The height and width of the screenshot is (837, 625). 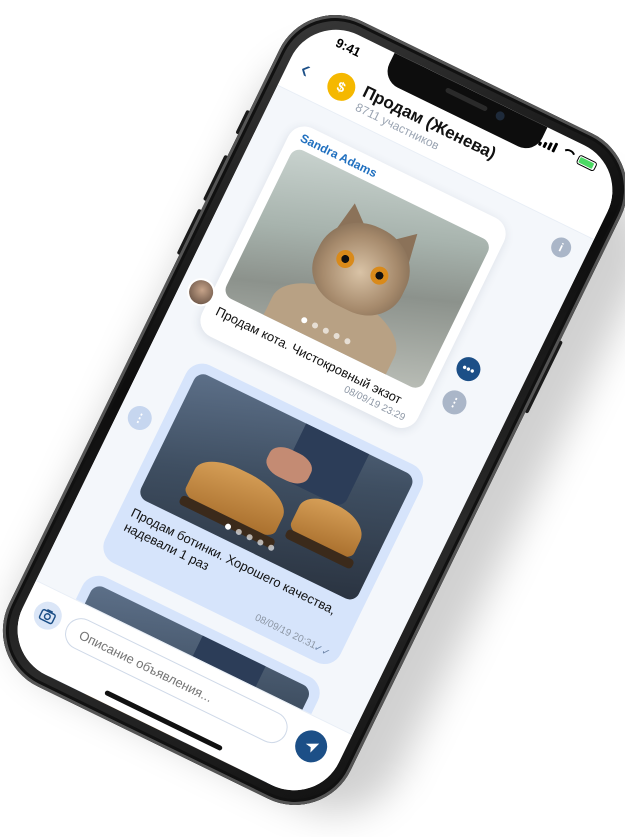 What do you see at coordinates (548, 144) in the screenshot?
I see `signal-icon` at bounding box center [548, 144].